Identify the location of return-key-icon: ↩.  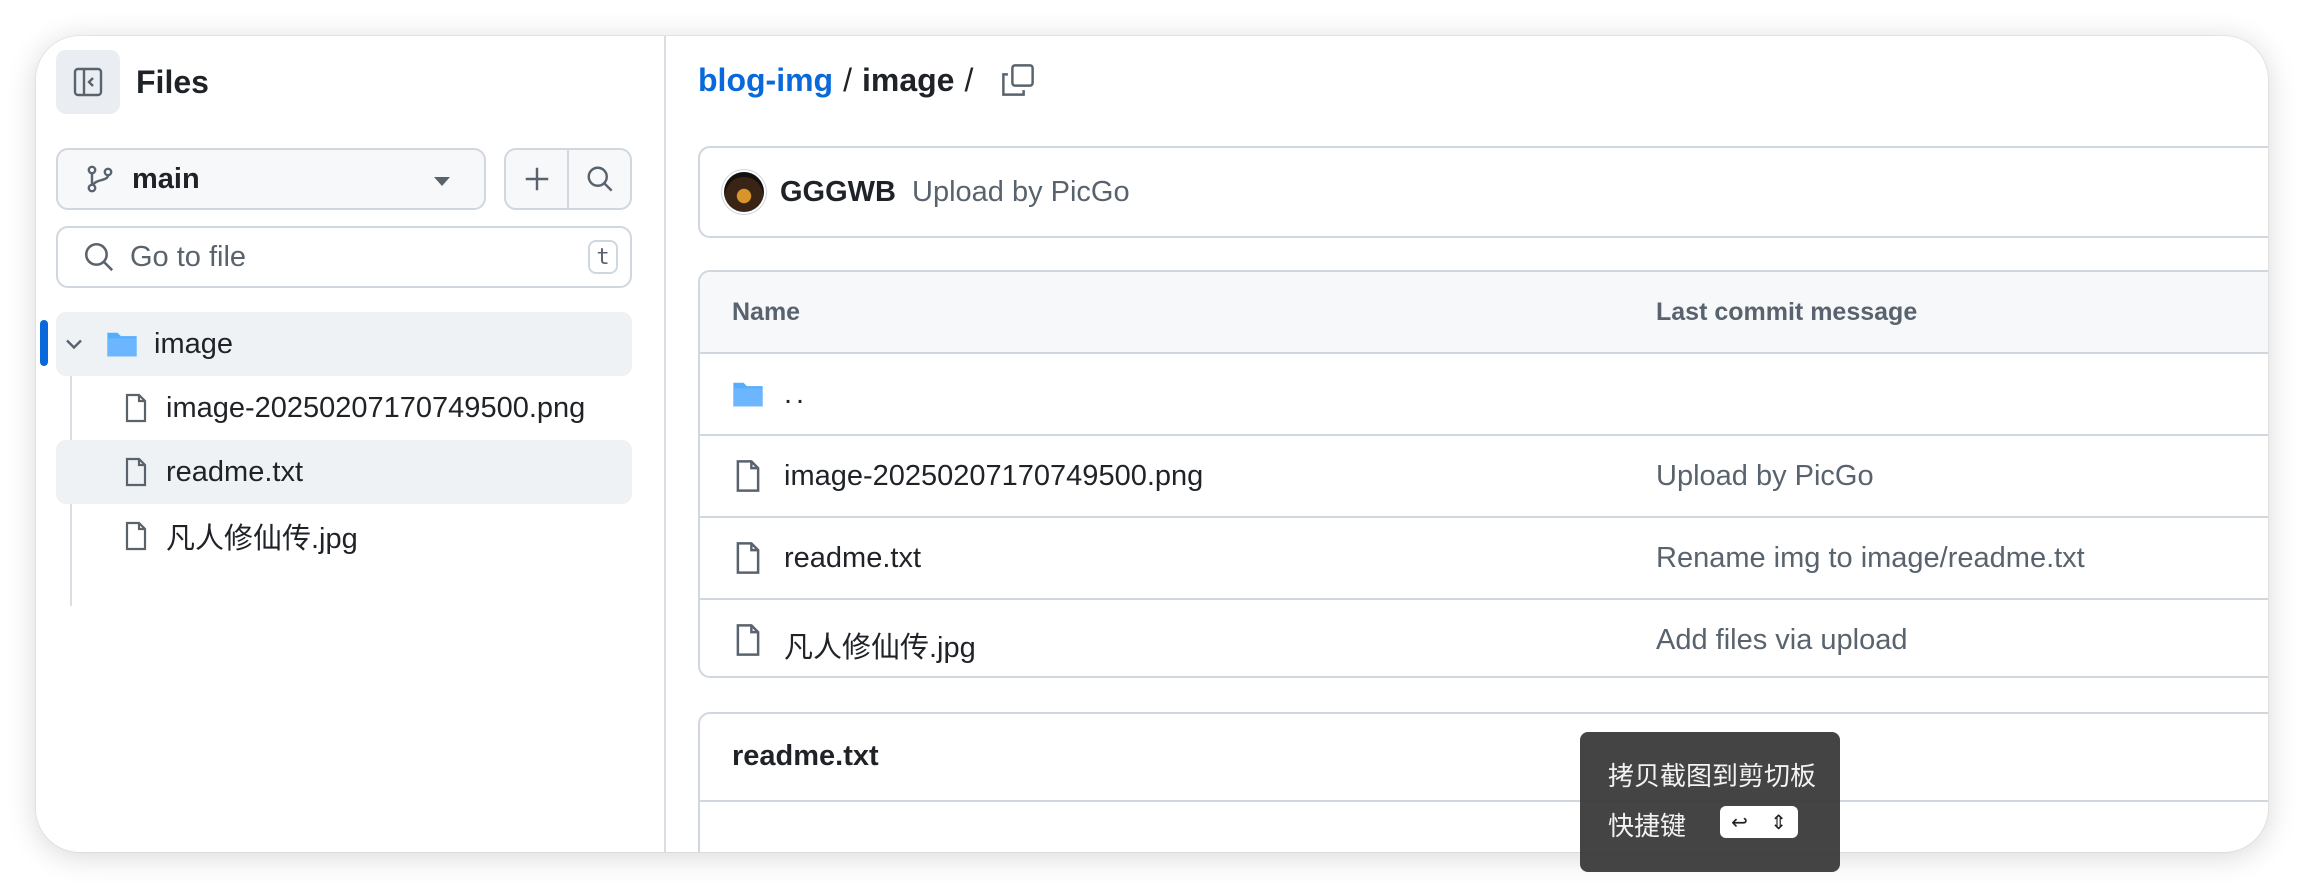
(1739, 822).